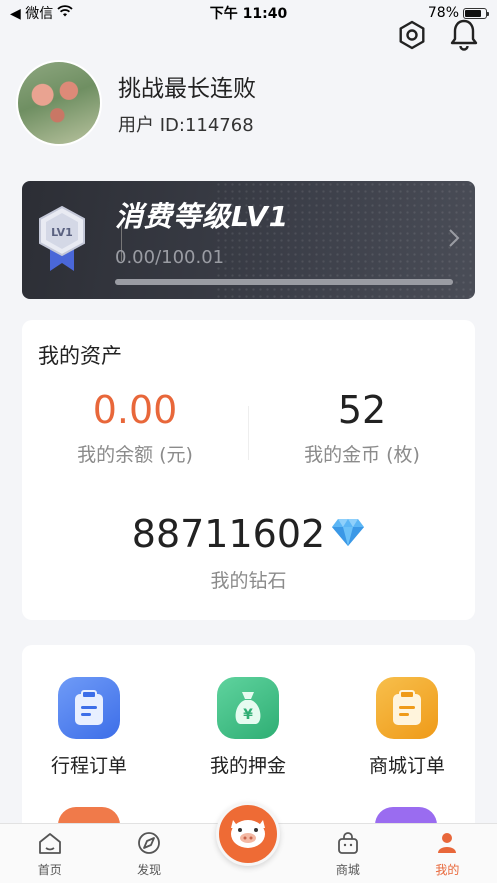 The width and height of the screenshot is (497, 883). I want to click on balance-label: 我的余额 (元), so click(135, 455).